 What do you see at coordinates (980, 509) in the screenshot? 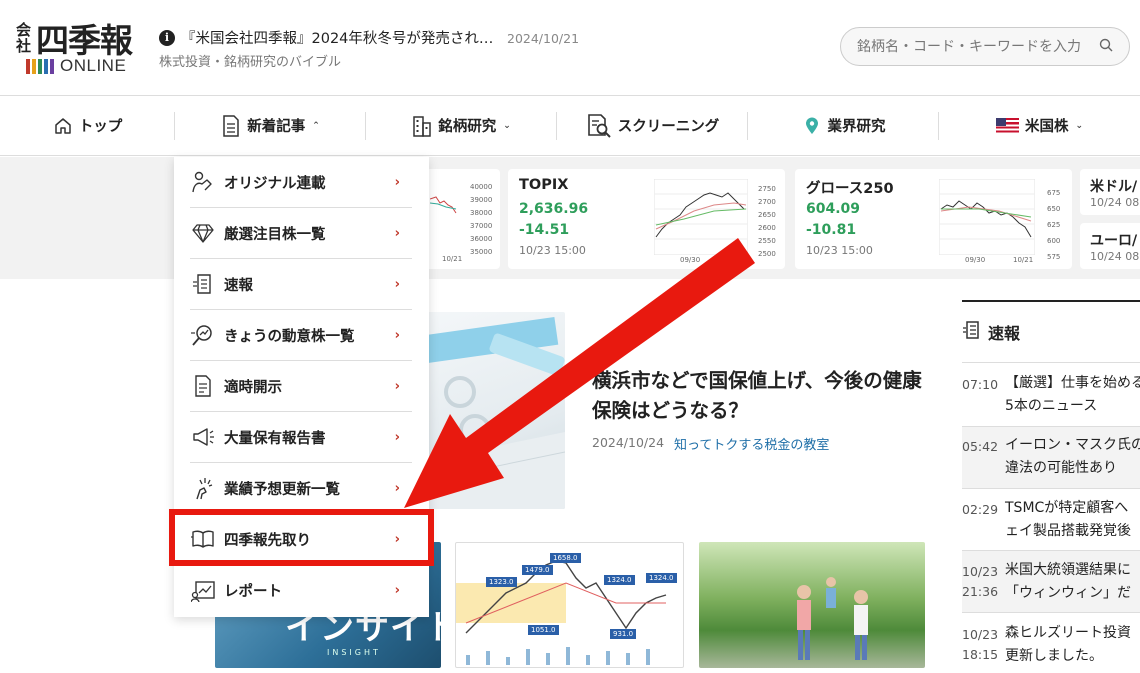
I see `news-time: 02:29` at bounding box center [980, 509].